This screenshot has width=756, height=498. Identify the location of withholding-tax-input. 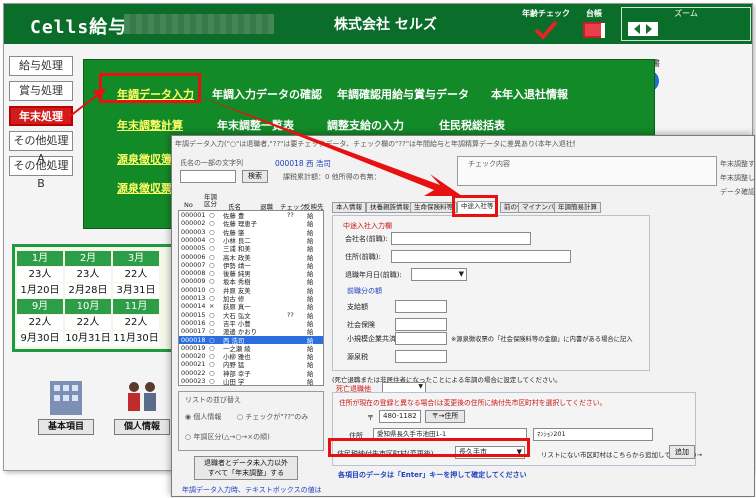
(421, 356).